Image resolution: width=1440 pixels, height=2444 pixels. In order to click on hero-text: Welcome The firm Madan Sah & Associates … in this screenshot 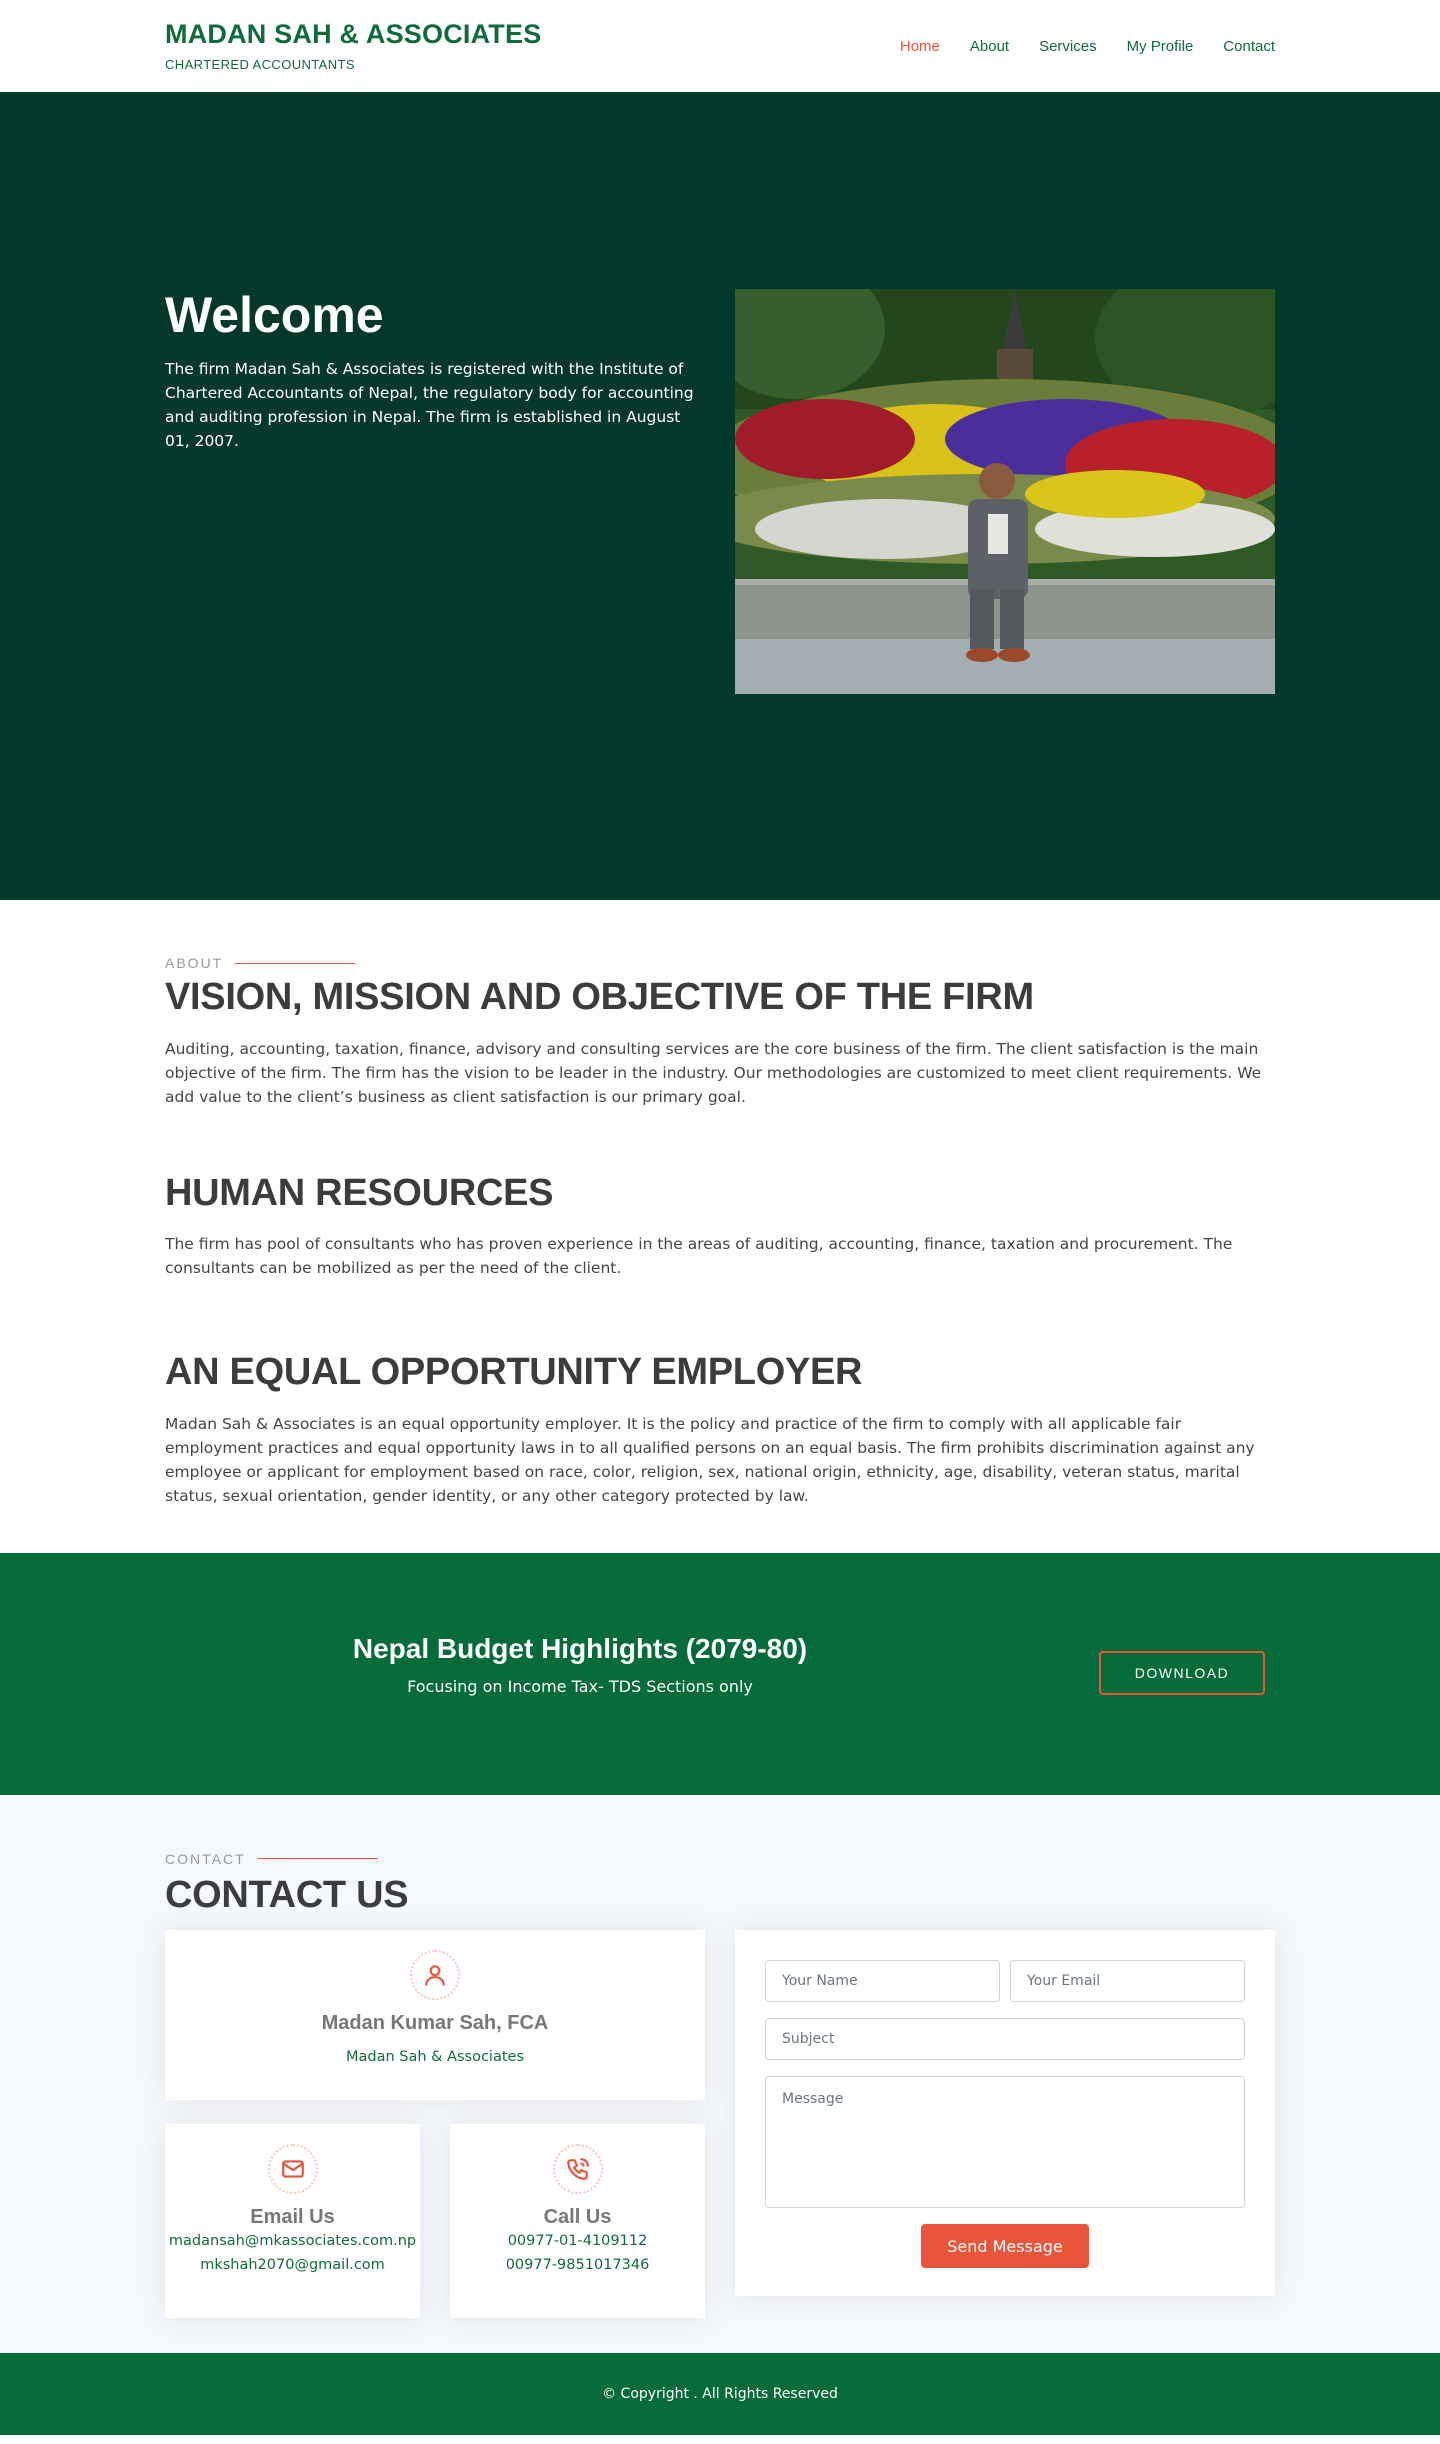, I will do `click(435, 370)`.